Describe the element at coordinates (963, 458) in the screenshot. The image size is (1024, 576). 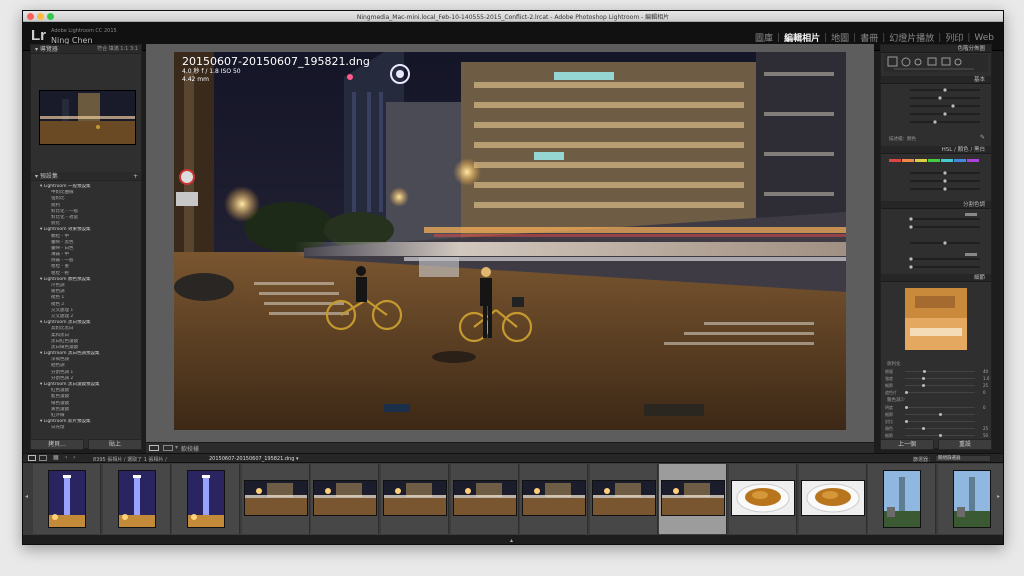
I see `filter-select: 關閉篩選器` at that location.